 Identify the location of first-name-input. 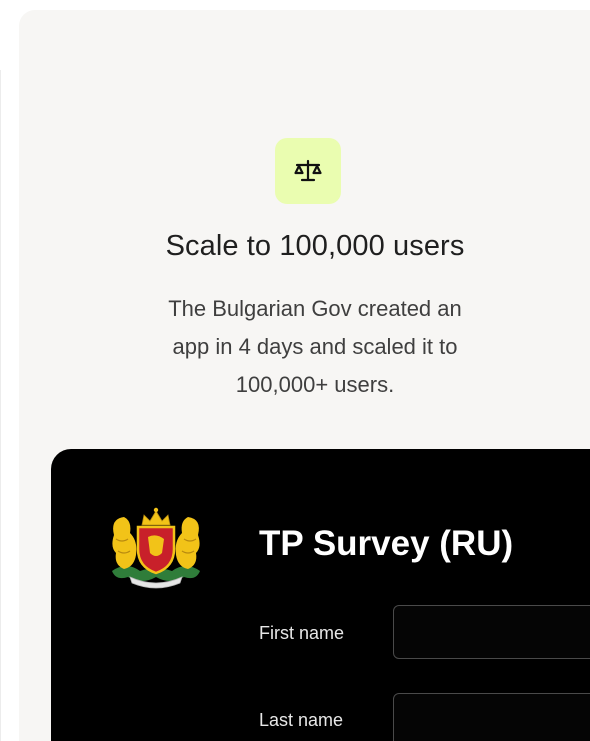
(491, 632).